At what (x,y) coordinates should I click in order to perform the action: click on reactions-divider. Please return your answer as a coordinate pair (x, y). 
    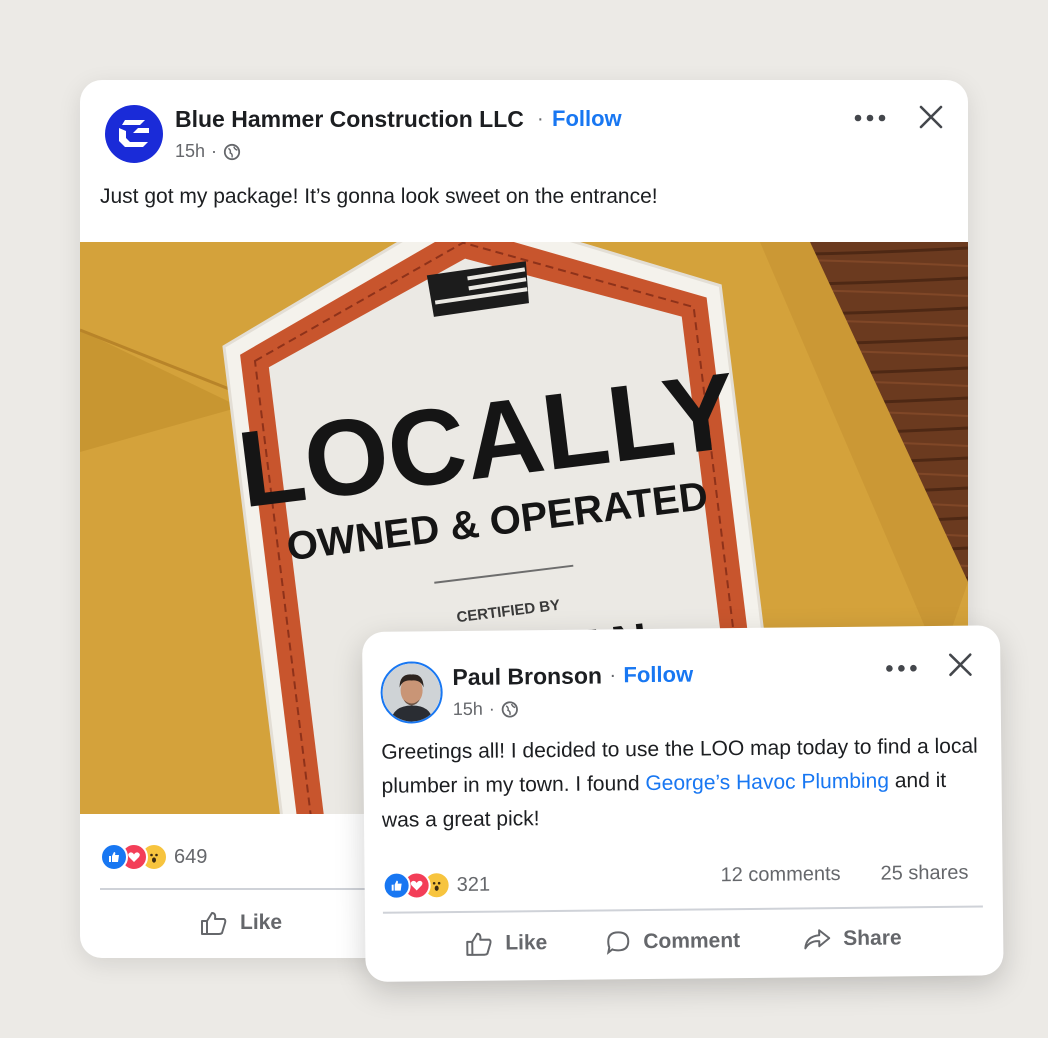
    Looking at the image, I should click on (682, 909).